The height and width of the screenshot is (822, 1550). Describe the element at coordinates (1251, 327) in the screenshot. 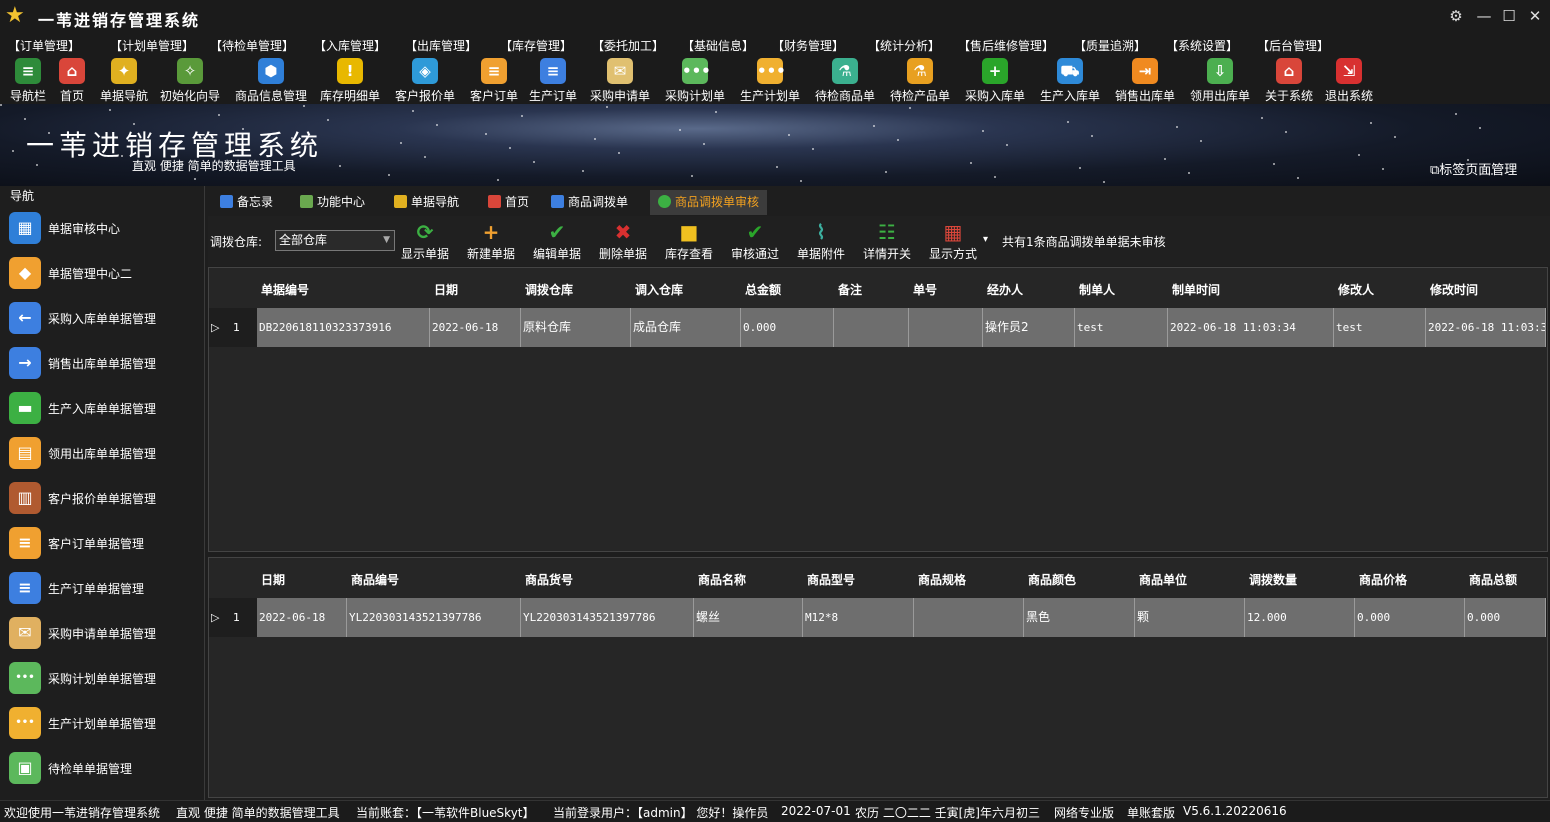

I see `table-cell: 2022-06-18 11:03:34` at that location.